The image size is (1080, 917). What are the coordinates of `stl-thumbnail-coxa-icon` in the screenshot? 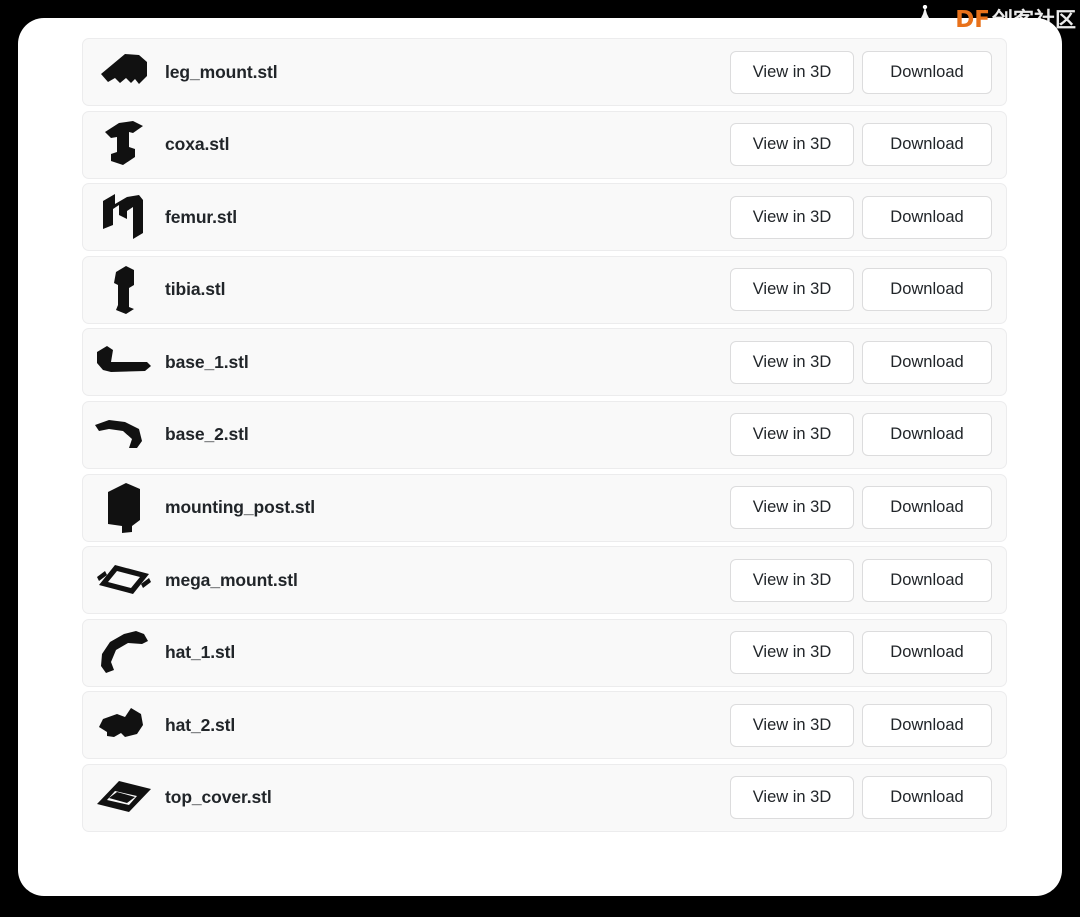 It's located at (124, 145).